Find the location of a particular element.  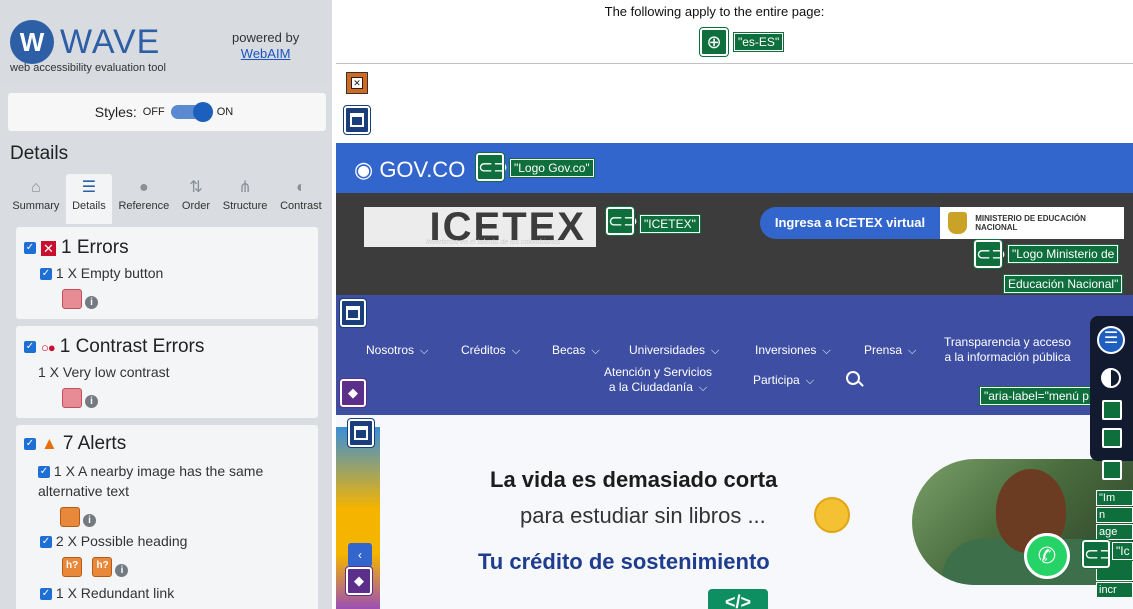

tab-summary: ⌂ Summary is located at coordinates (36, 199).